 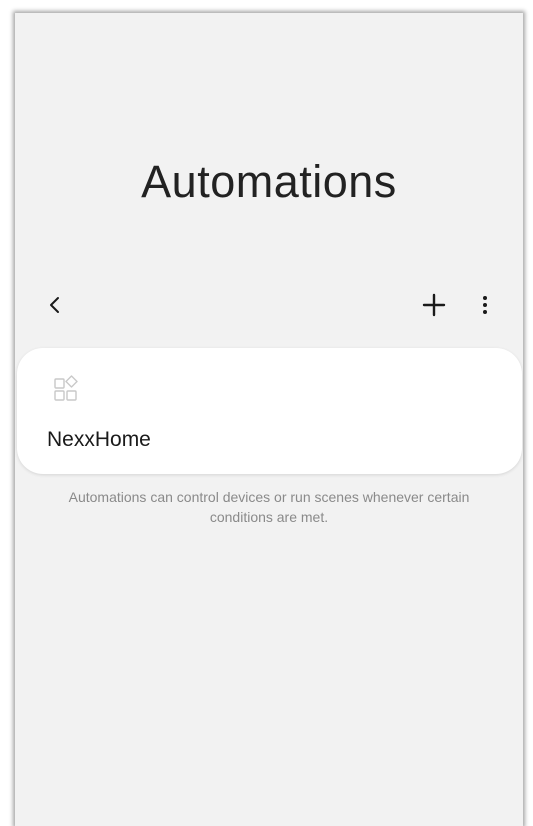 I want to click on page-title: Automations, so click(x=269, y=181).